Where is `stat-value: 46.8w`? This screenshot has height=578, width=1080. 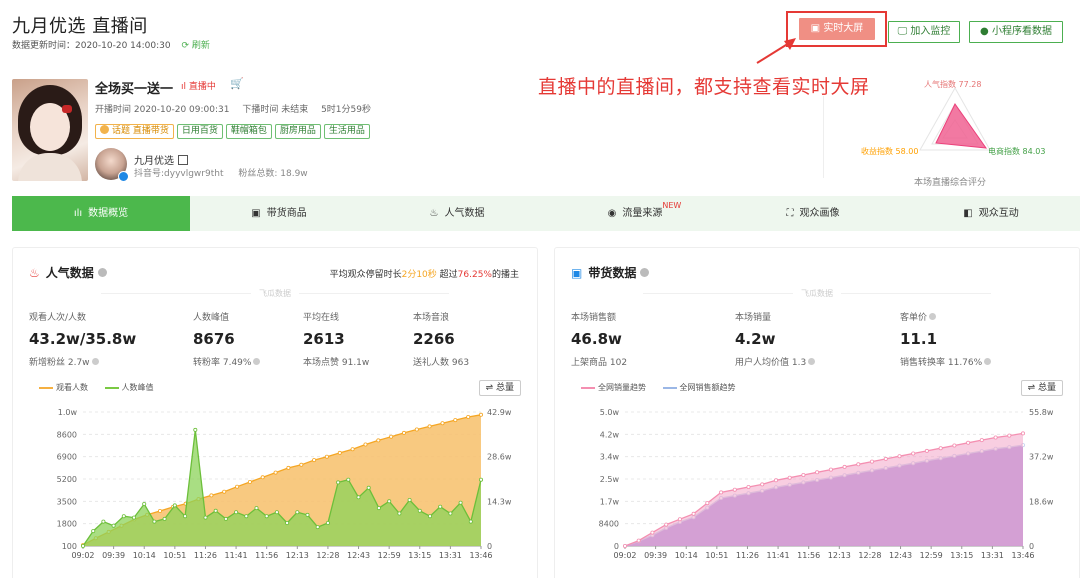 stat-value: 46.8w is located at coordinates (596, 339).